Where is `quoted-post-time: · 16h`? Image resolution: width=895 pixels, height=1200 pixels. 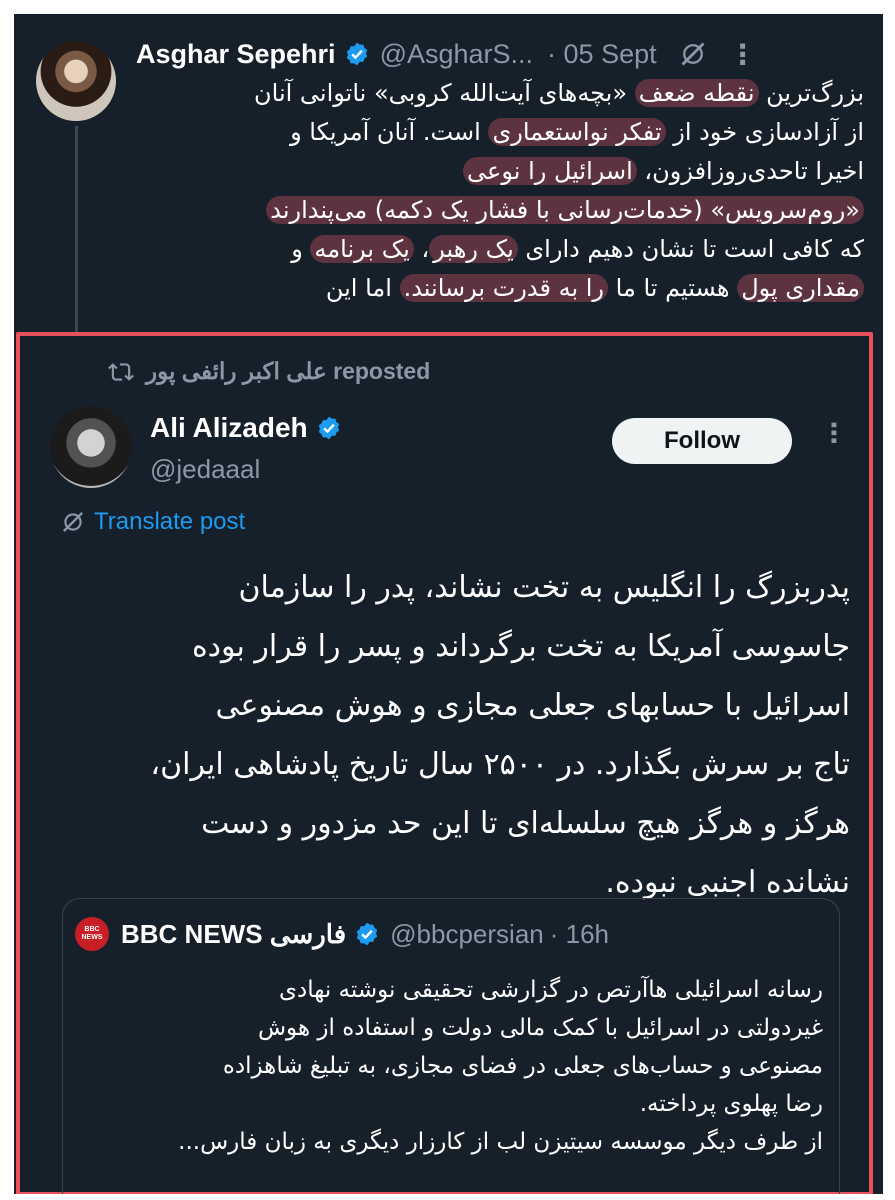 quoted-post-time: · 16h is located at coordinates (579, 934).